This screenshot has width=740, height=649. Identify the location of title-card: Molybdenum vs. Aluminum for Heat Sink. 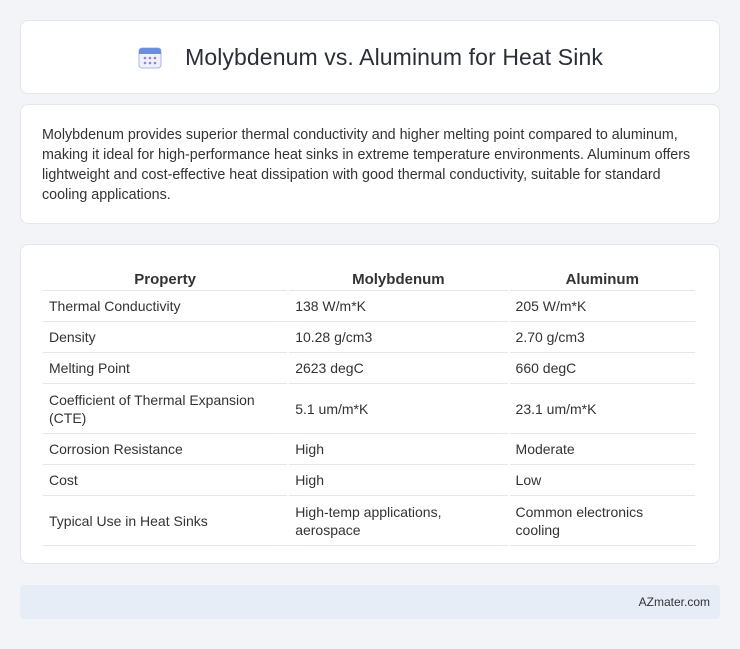
(370, 57).